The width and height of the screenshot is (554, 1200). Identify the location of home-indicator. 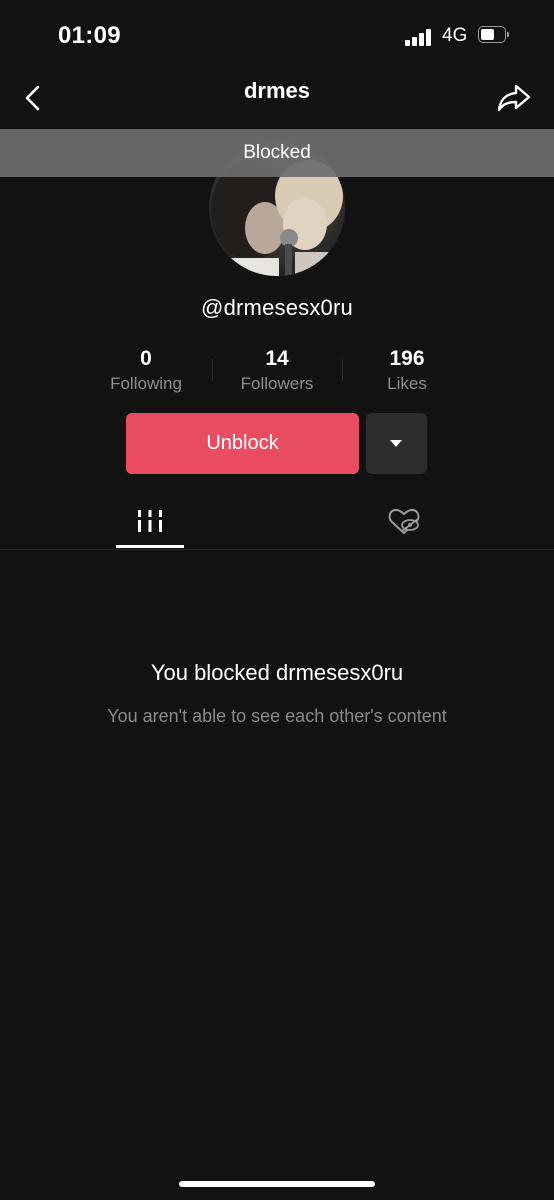
(277, 1184).